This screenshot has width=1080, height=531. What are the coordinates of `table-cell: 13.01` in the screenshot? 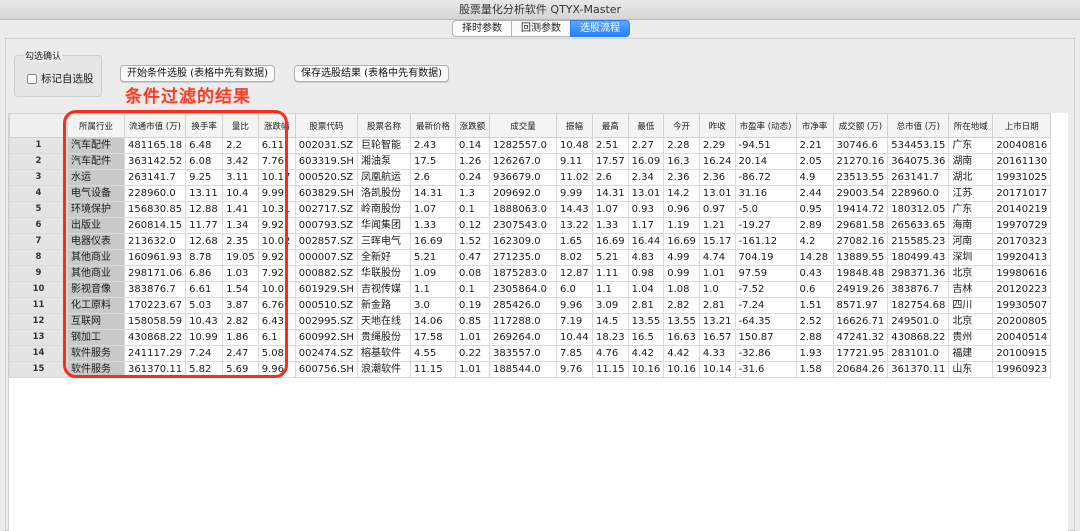 It's located at (646, 193).